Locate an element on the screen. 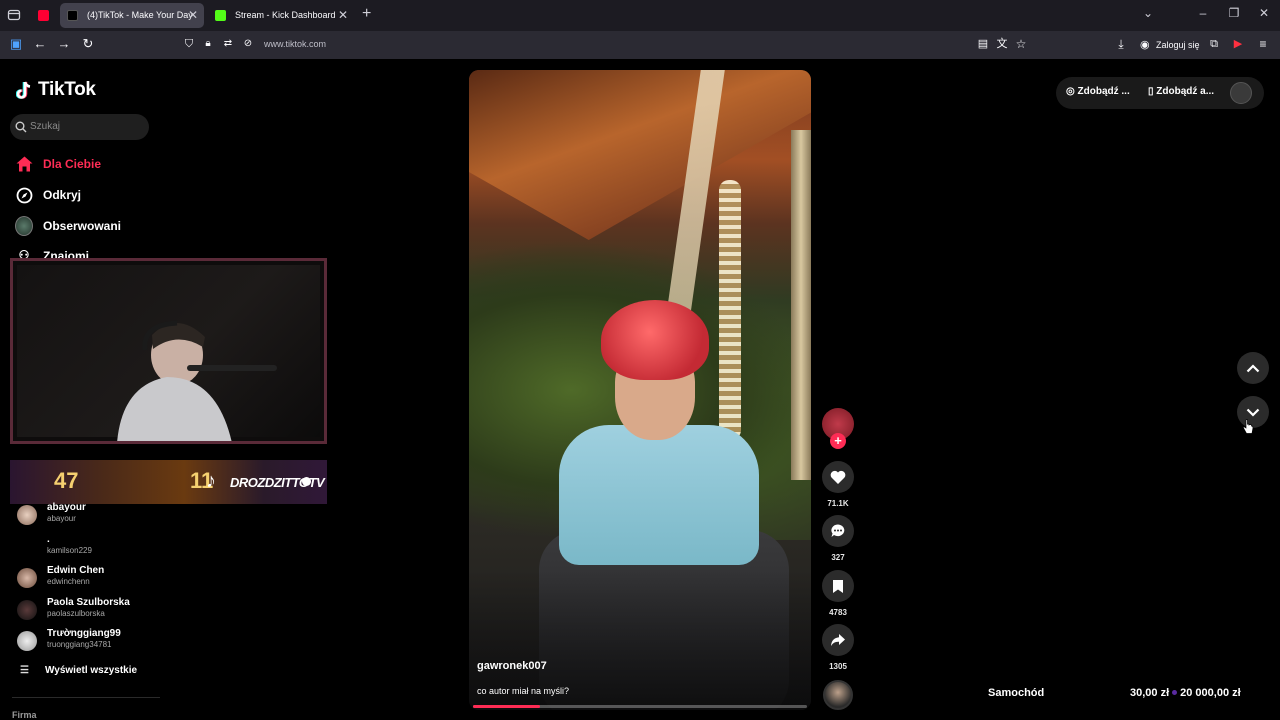 The image size is (1280, 720). tab-label: Stream - Kick Dashboard is located at coordinates (285, 15).